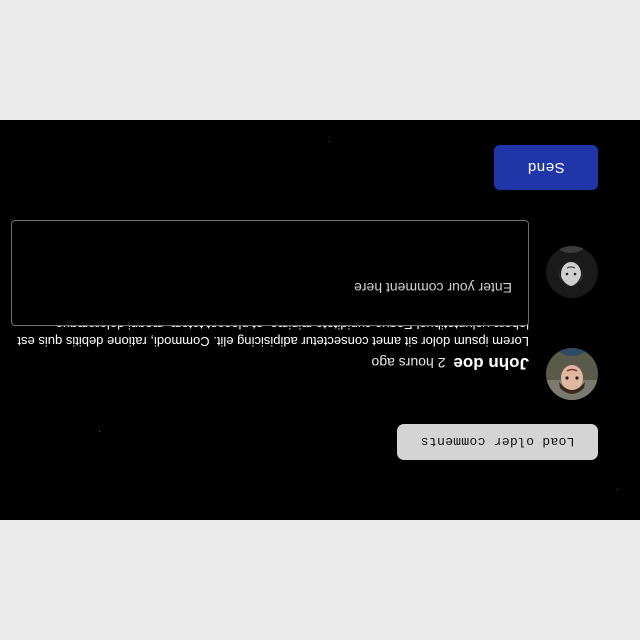 This screenshot has width=640, height=640. Describe the element at coordinates (450, 363) in the screenshot. I see `comment-header: John doe 2 hours ago` at that location.